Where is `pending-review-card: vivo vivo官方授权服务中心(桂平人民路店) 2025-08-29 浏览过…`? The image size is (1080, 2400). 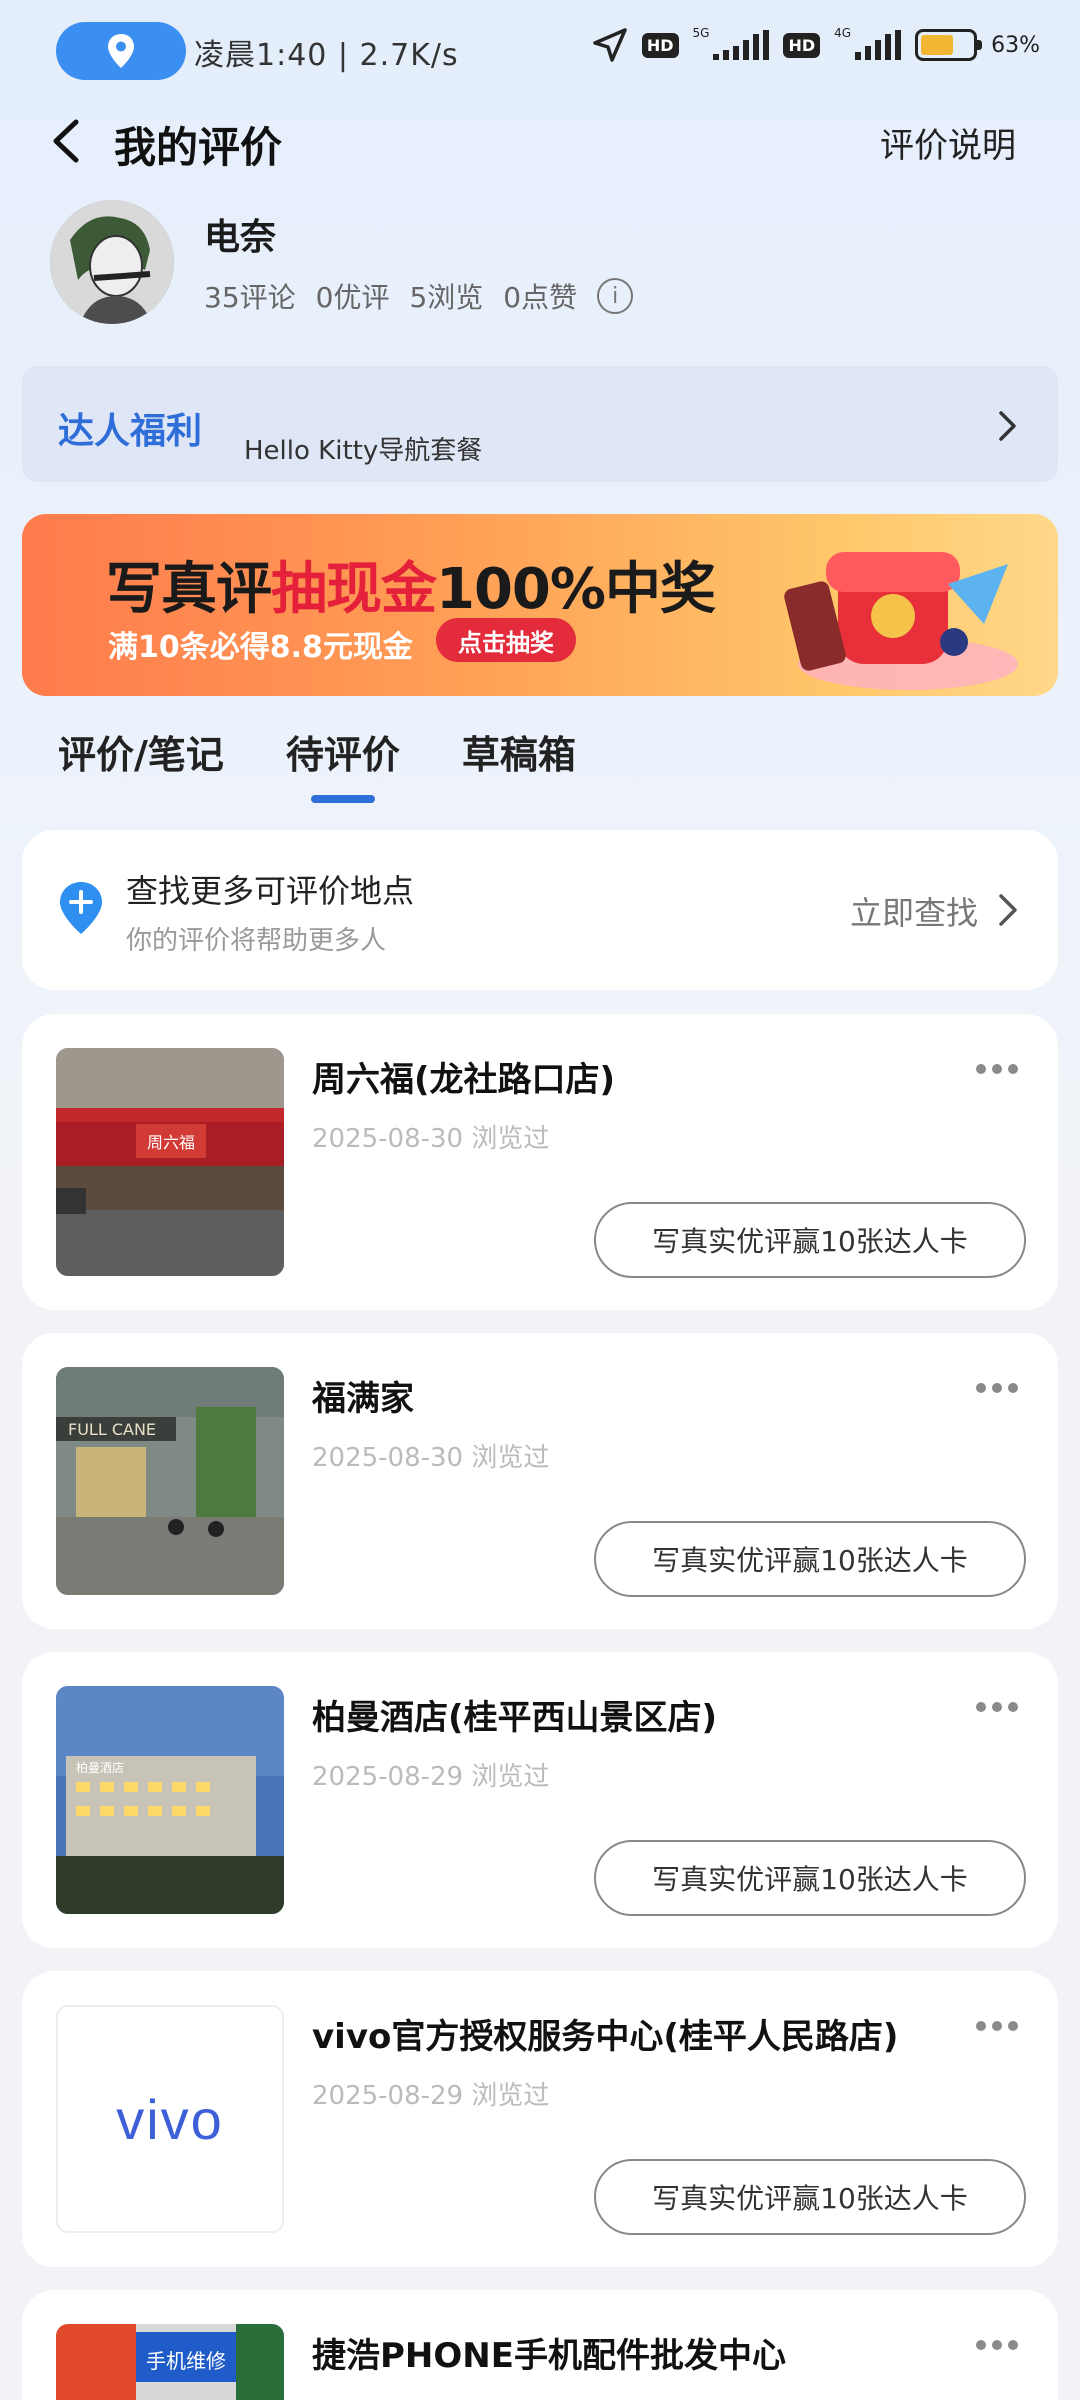 pending-review-card: vivo vivo官方授权服务中心(桂平人民路店) 2025-08-29 浏览过… is located at coordinates (540, 2119).